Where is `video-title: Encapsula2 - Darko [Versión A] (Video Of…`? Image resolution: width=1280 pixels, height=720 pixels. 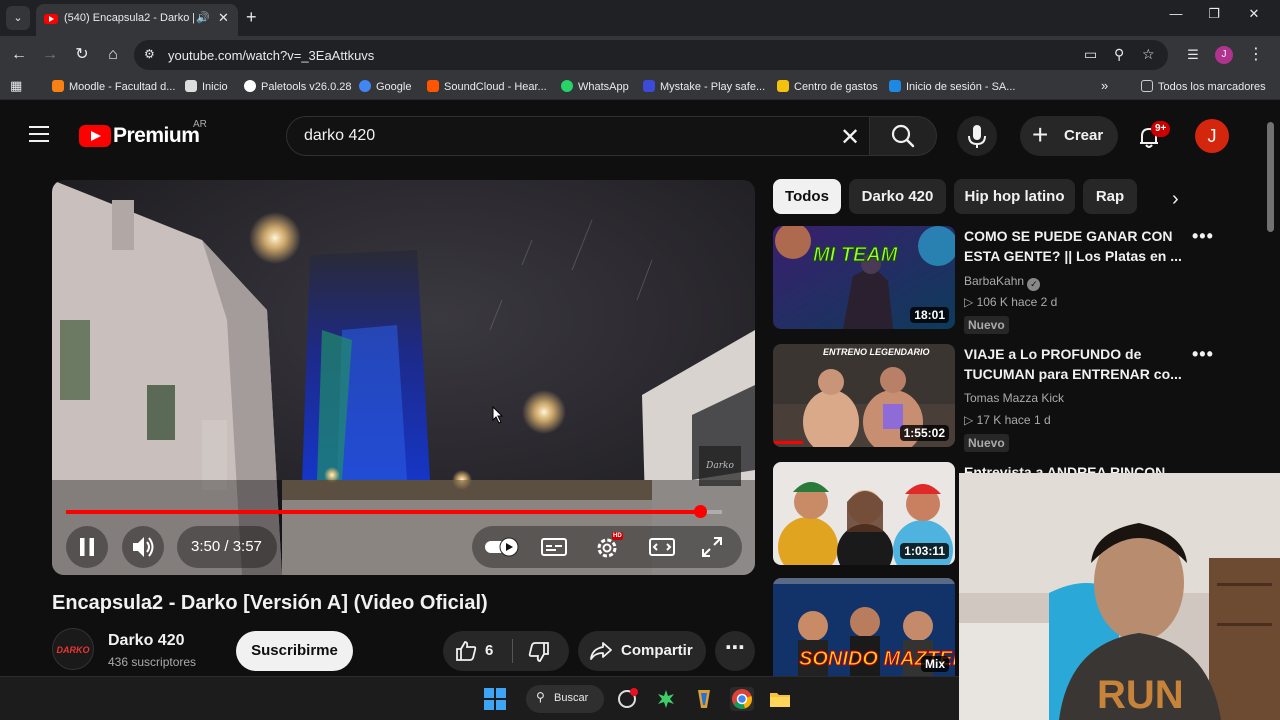
video-title: Encapsula2 - Darko [Versión A] (Video Of… is located at coordinates (270, 603).